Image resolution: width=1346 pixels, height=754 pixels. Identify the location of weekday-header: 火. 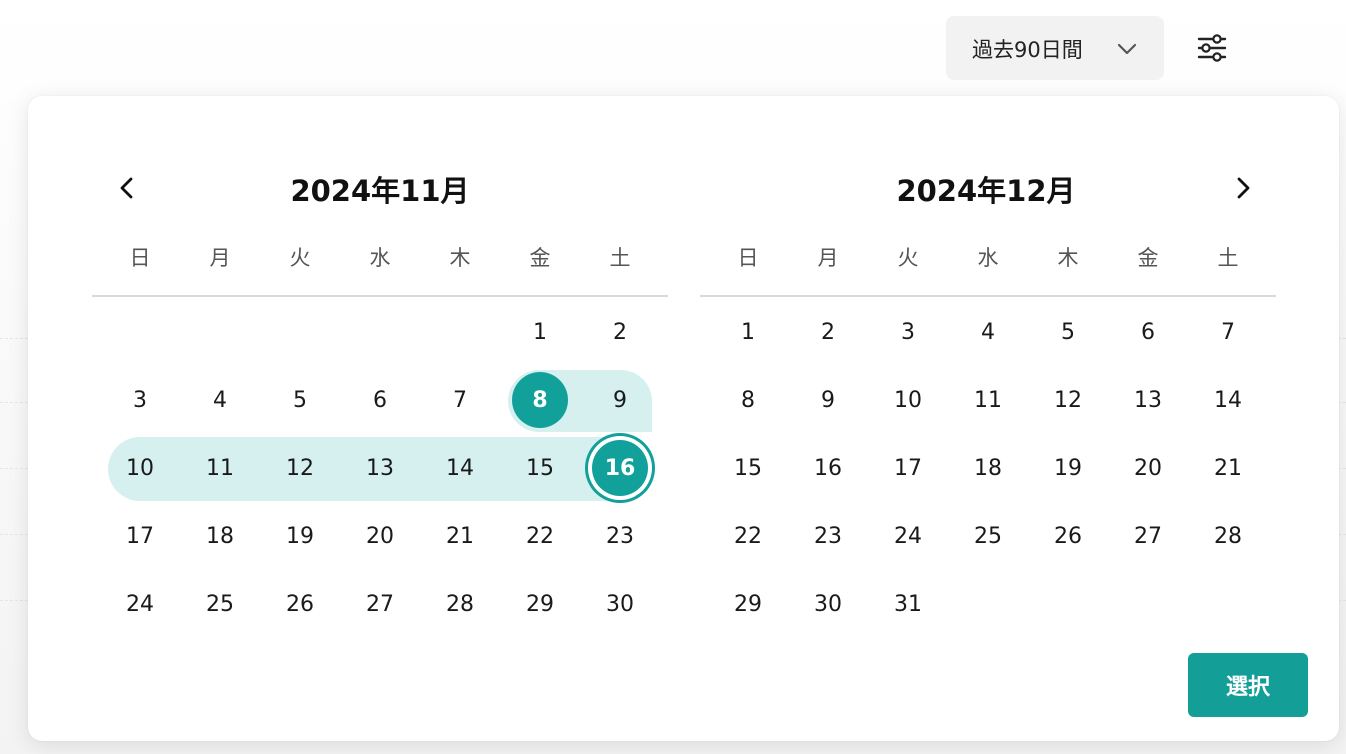
(300, 258).